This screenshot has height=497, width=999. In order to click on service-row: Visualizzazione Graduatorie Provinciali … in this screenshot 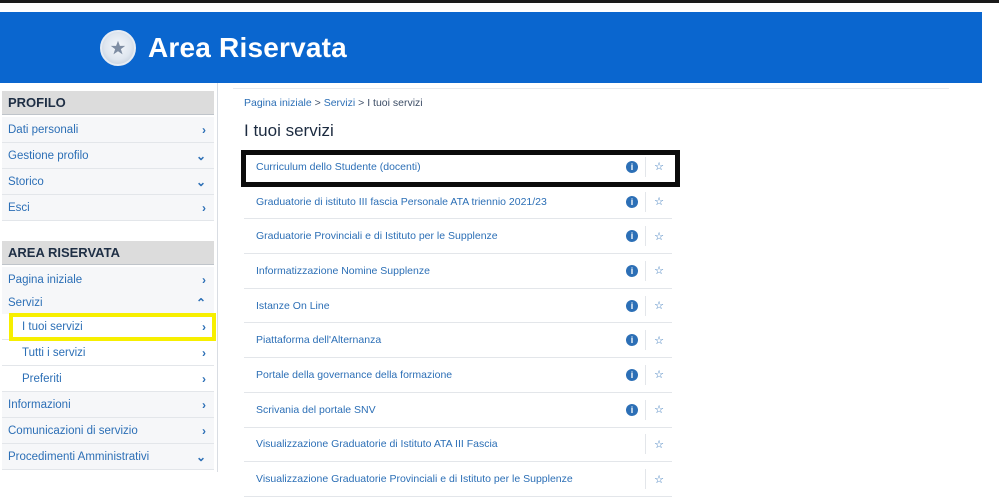, I will do `click(458, 479)`.